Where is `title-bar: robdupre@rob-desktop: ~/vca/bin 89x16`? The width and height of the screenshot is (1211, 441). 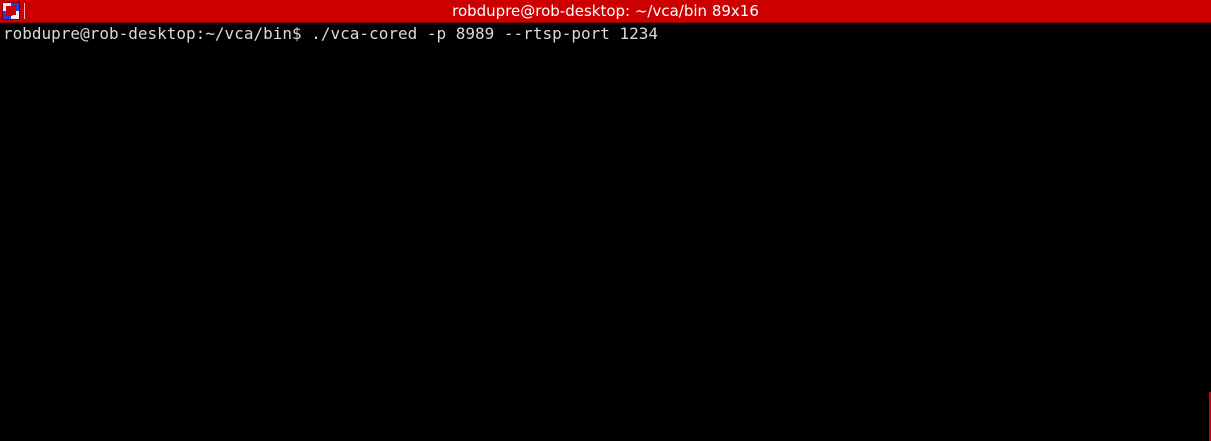
title-bar: robdupre@rob-desktop: ~/vca/bin 89x16 is located at coordinates (605, 11).